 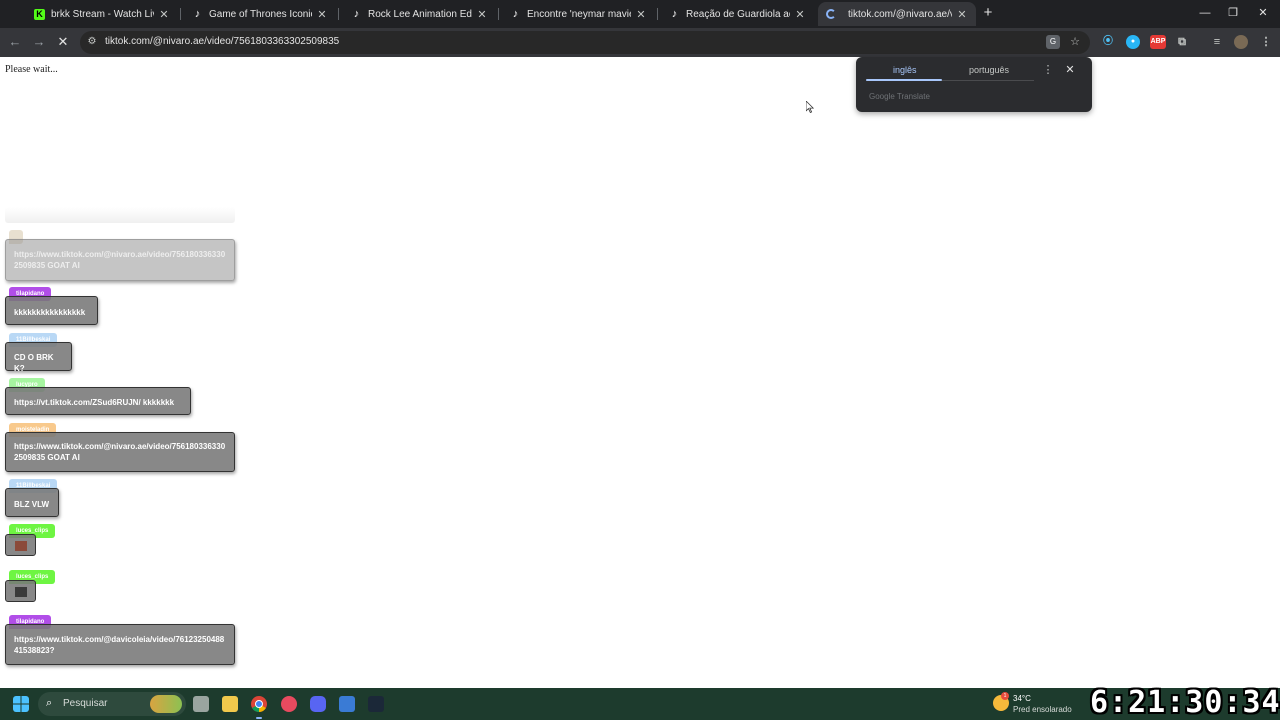 I want to click on tab-title: Encontre 'neymar mavie edi' no, so click(x=579, y=14).